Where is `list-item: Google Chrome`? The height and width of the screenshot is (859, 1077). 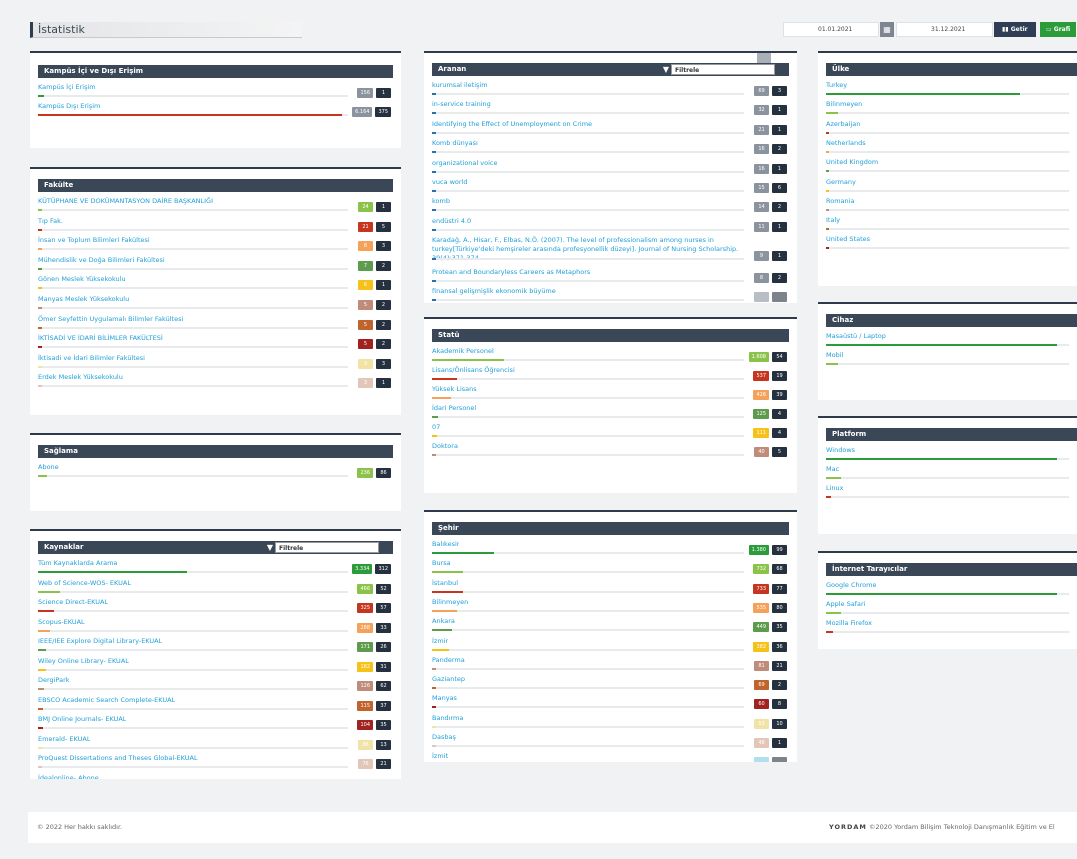 list-item: Google Chrome is located at coordinates (947, 590).